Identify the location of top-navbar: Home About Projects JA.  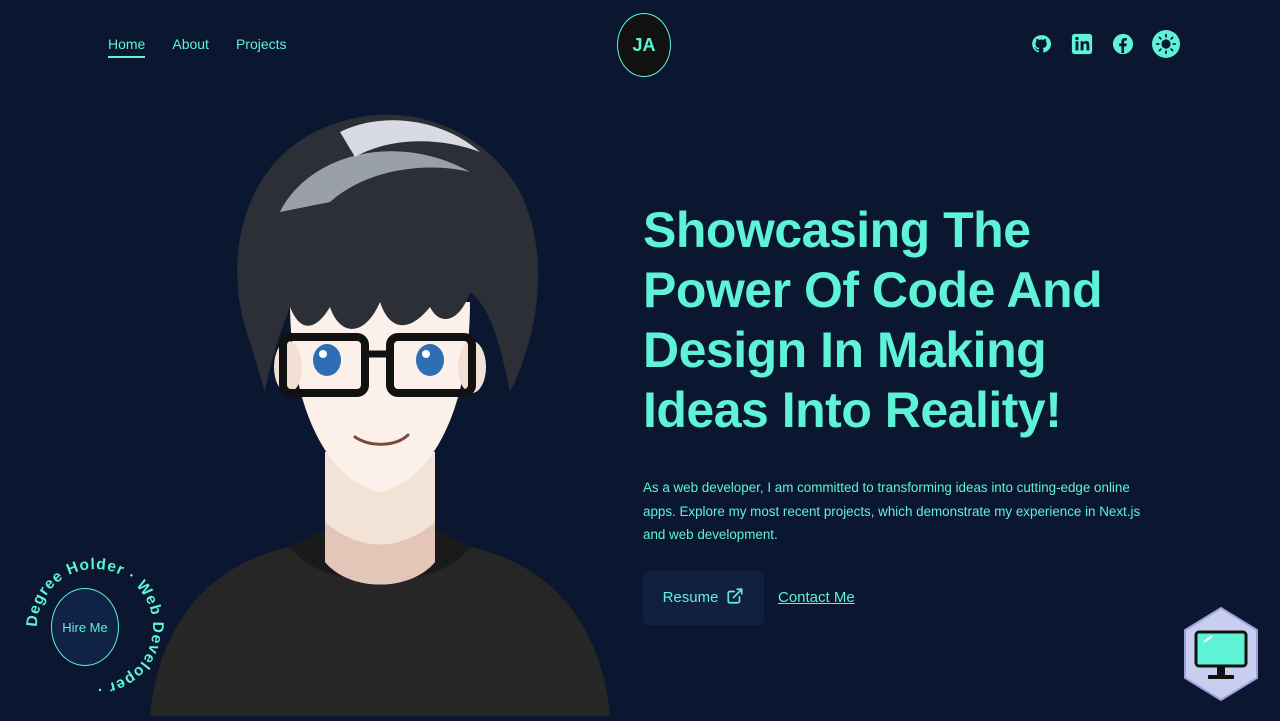
(640, 45).